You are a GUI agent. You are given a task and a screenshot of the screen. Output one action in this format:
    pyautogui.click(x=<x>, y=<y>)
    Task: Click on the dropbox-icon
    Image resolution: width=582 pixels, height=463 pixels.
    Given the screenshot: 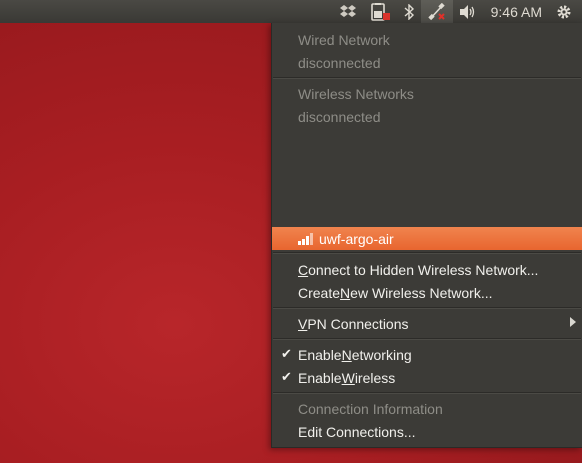 What is the action you would take?
    pyautogui.click(x=347, y=10)
    